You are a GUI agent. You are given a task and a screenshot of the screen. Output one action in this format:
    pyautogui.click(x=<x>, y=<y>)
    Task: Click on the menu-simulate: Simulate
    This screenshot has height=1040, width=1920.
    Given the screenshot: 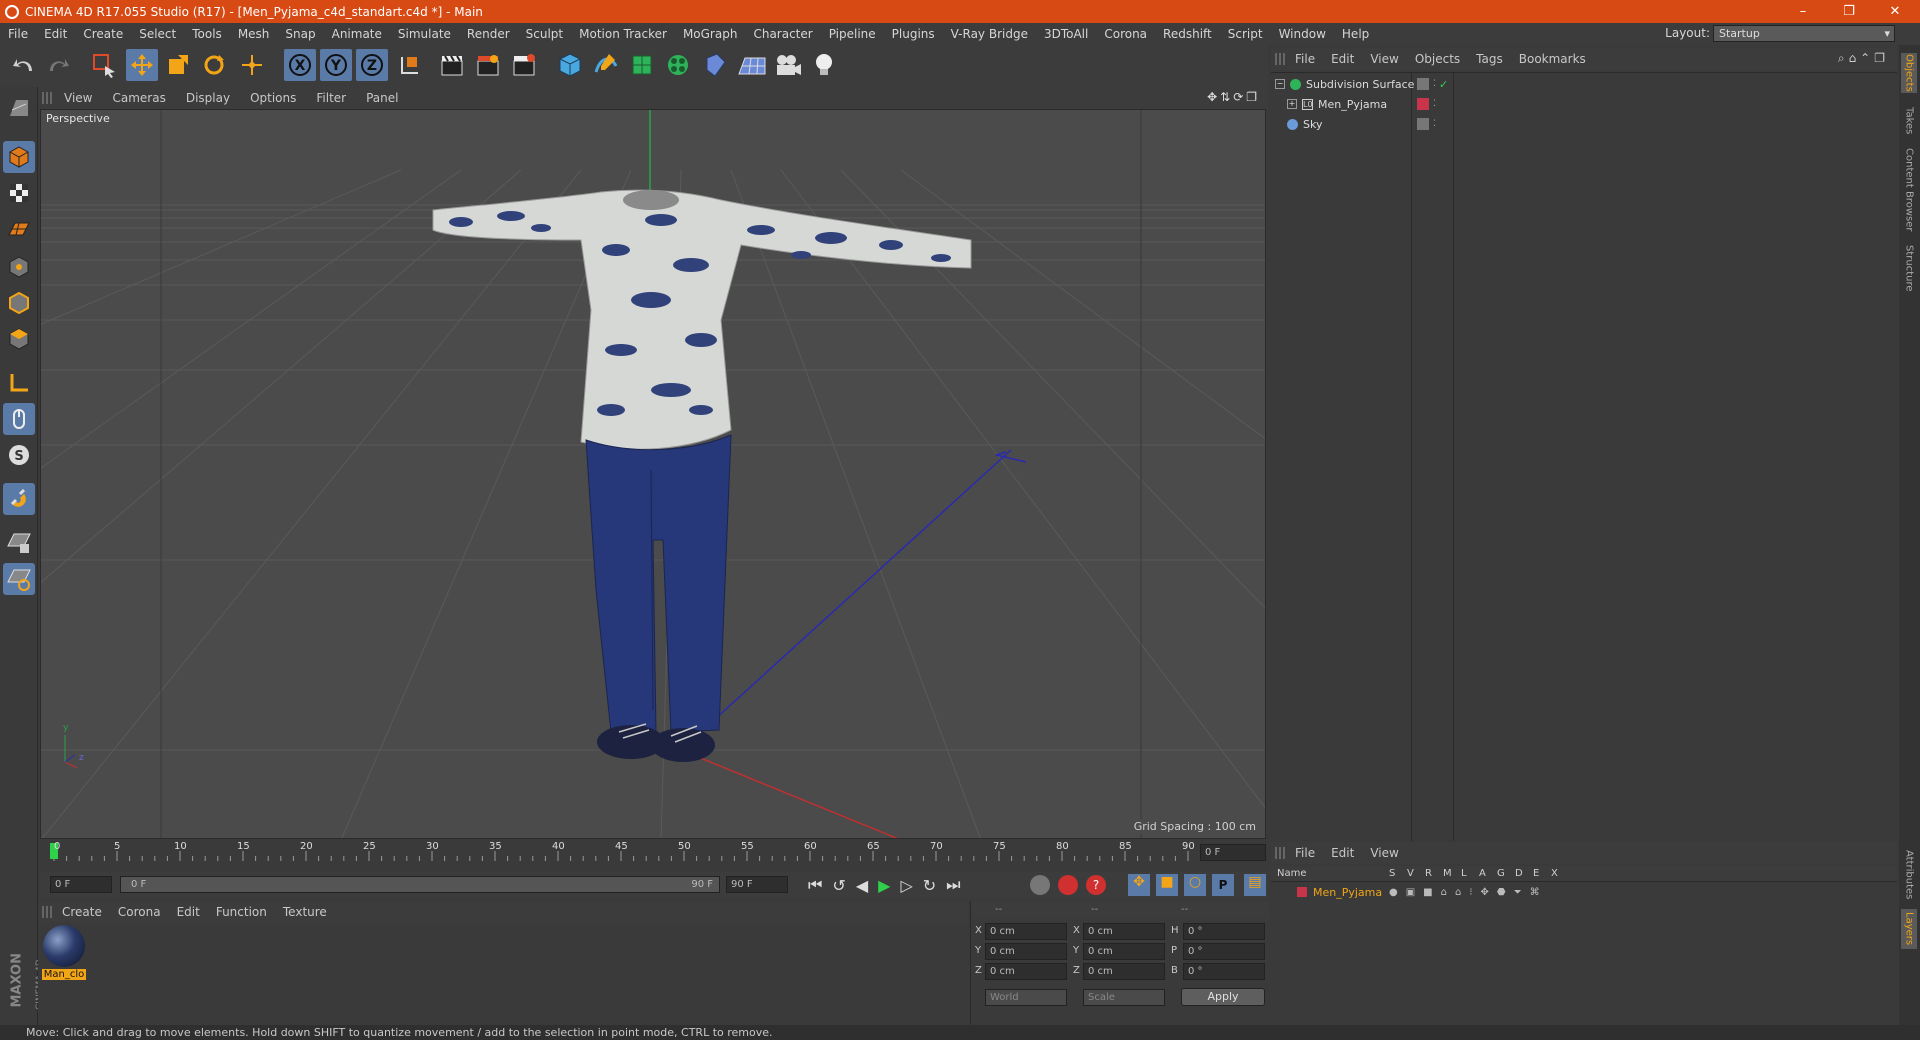 What is the action you would take?
    pyautogui.click(x=424, y=34)
    